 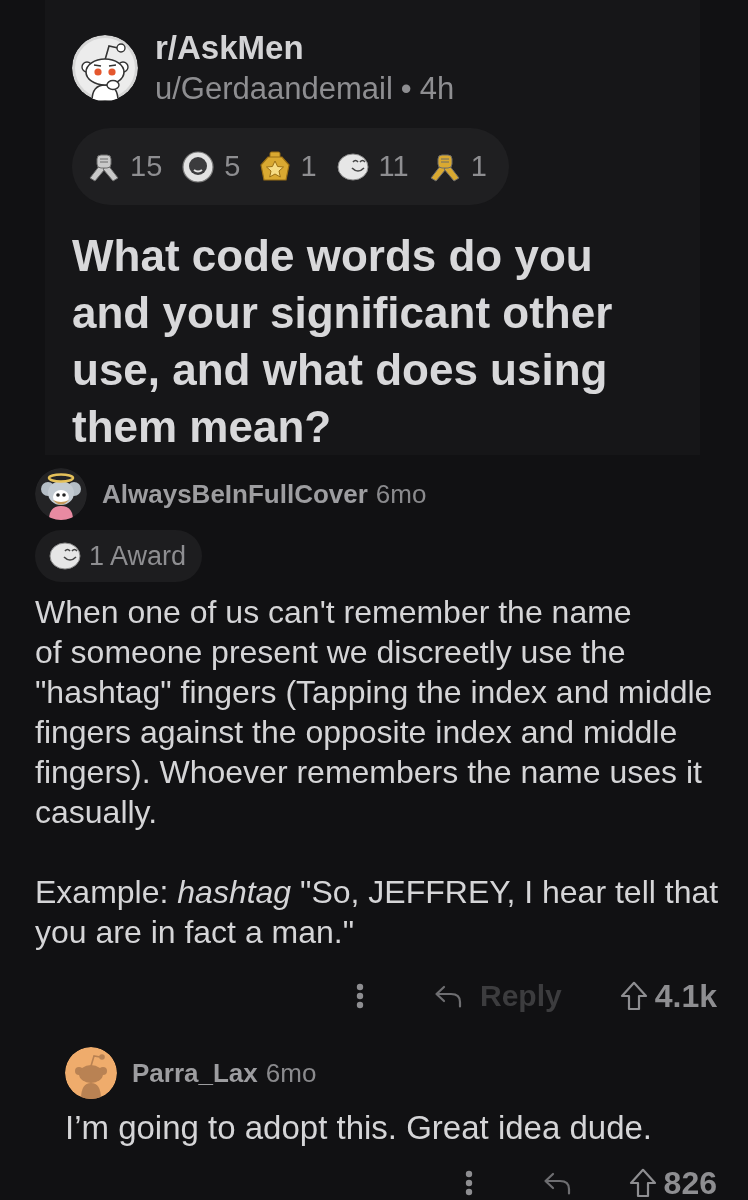 What do you see at coordinates (65, 556) in the screenshot?
I see `smiling-face-icon` at bounding box center [65, 556].